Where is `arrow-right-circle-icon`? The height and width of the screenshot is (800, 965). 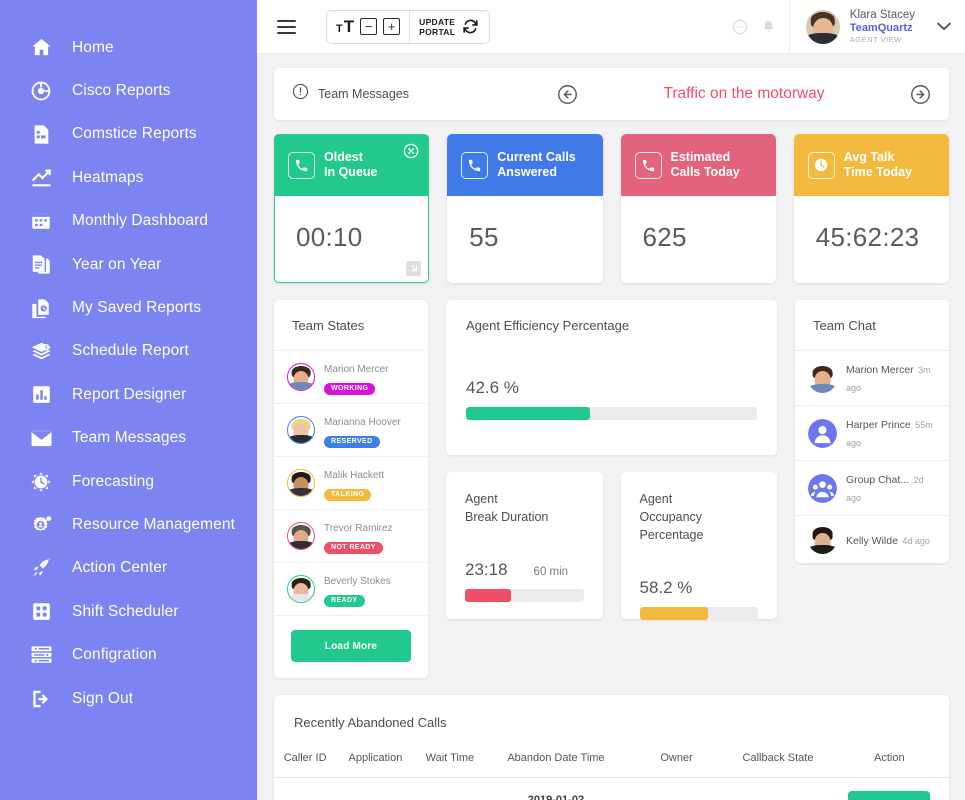
arrow-right-circle-icon is located at coordinates (920, 94).